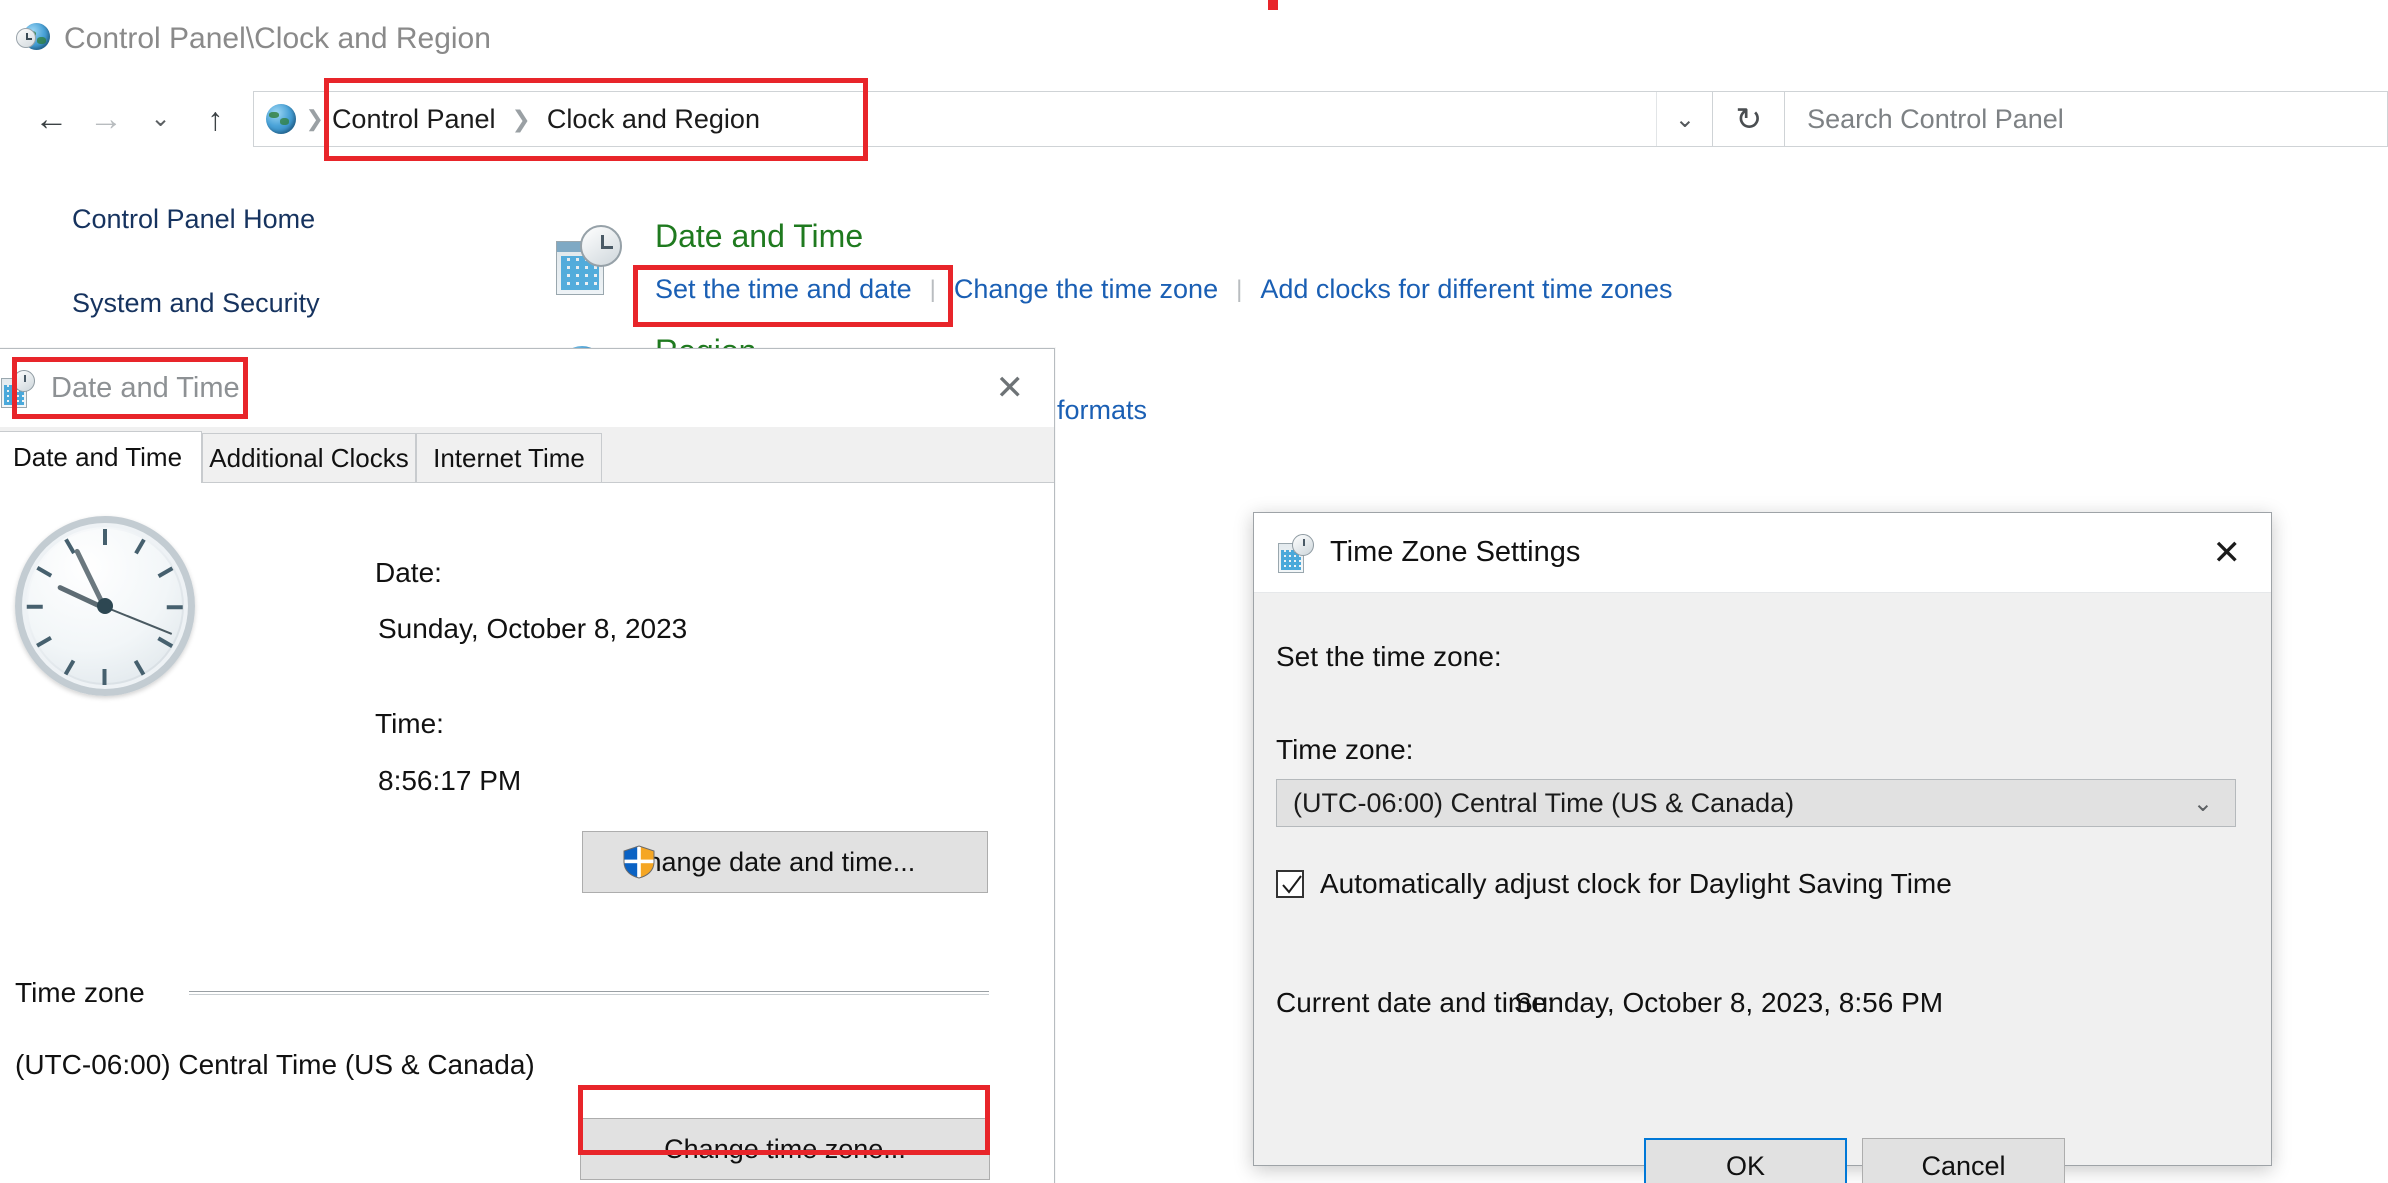 The height and width of the screenshot is (1183, 2388). Describe the element at coordinates (309, 458) in the screenshot. I see `tab-additional-clocks: Additional Clocks` at that location.